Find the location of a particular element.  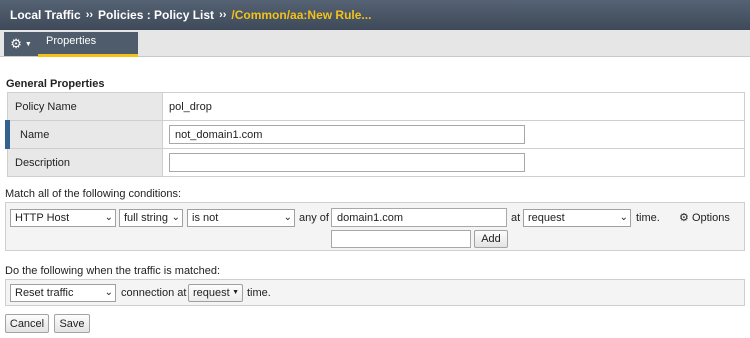

options-link: ⚙ Options is located at coordinates (704, 217).